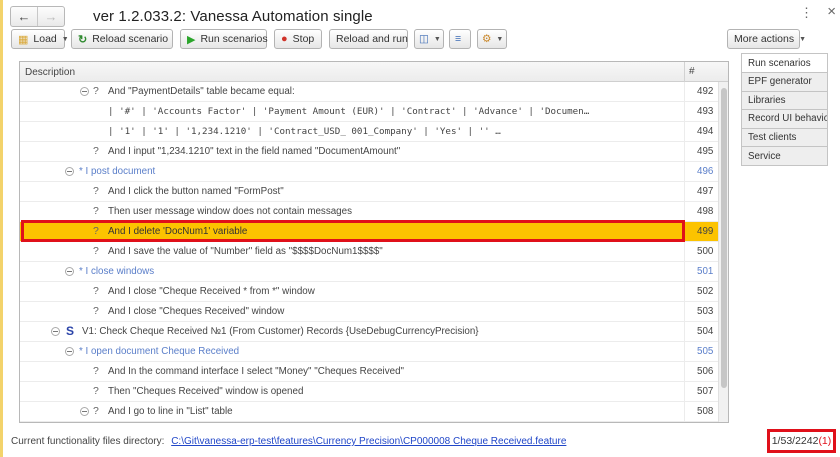 The width and height of the screenshot is (840, 457). Describe the element at coordinates (784, 138) in the screenshot. I see `tab-test-clients: Test clients` at that location.